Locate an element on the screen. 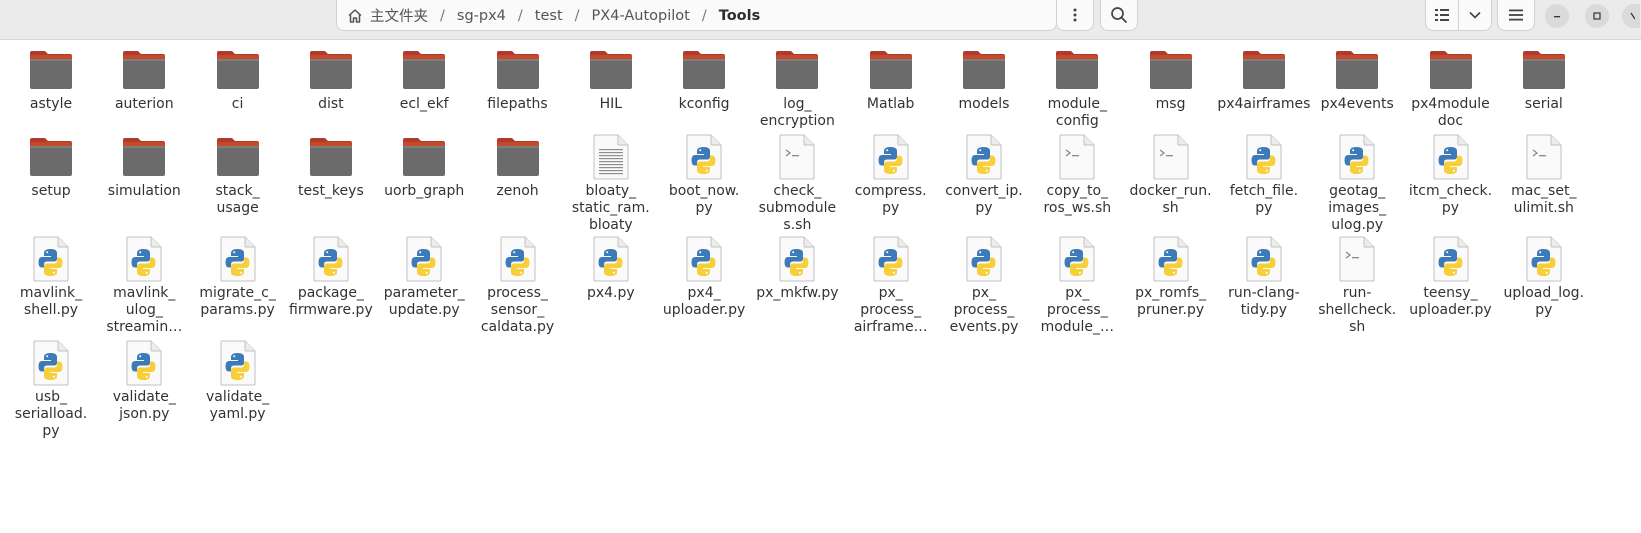 This screenshot has height=533, width=1641. file-item: convert_ip. py is located at coordinates (984, 175).